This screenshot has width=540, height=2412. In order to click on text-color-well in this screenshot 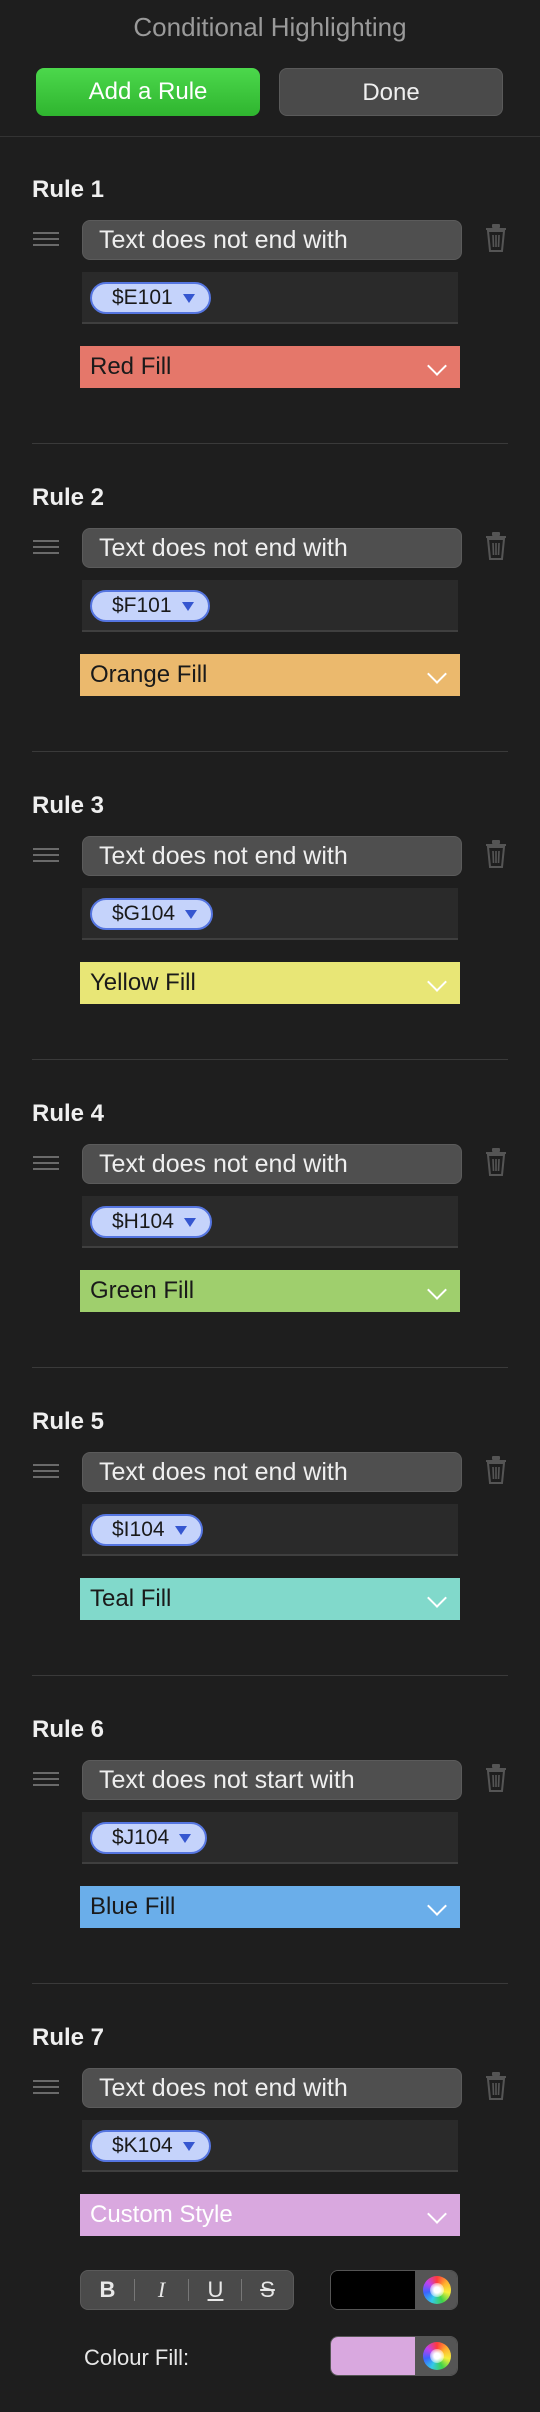, I will do `click(394, 2290)`.